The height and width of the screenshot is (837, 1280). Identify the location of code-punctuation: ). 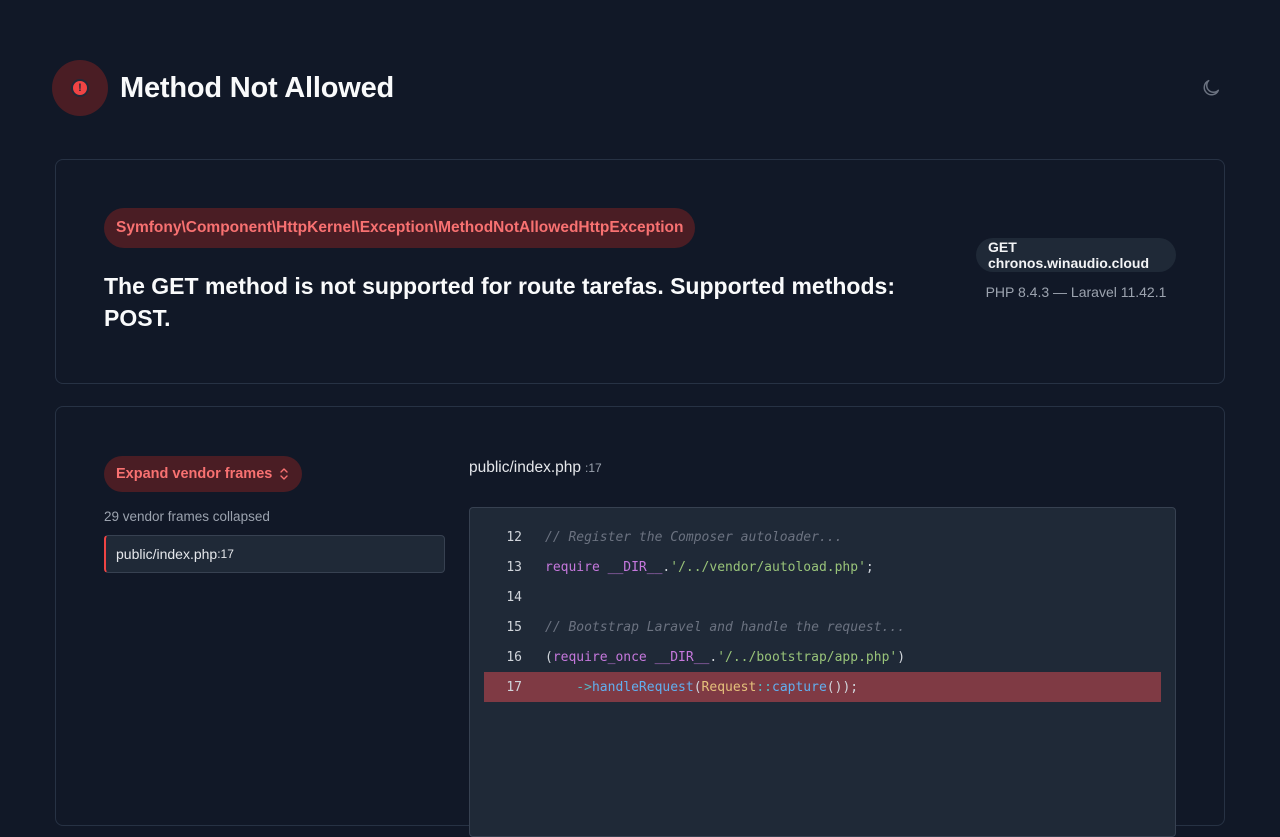
(901, 657).